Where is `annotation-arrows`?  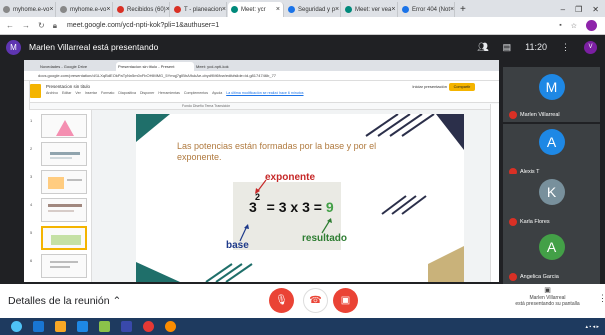
annotation-arrows is located at coordinates (285, 210).